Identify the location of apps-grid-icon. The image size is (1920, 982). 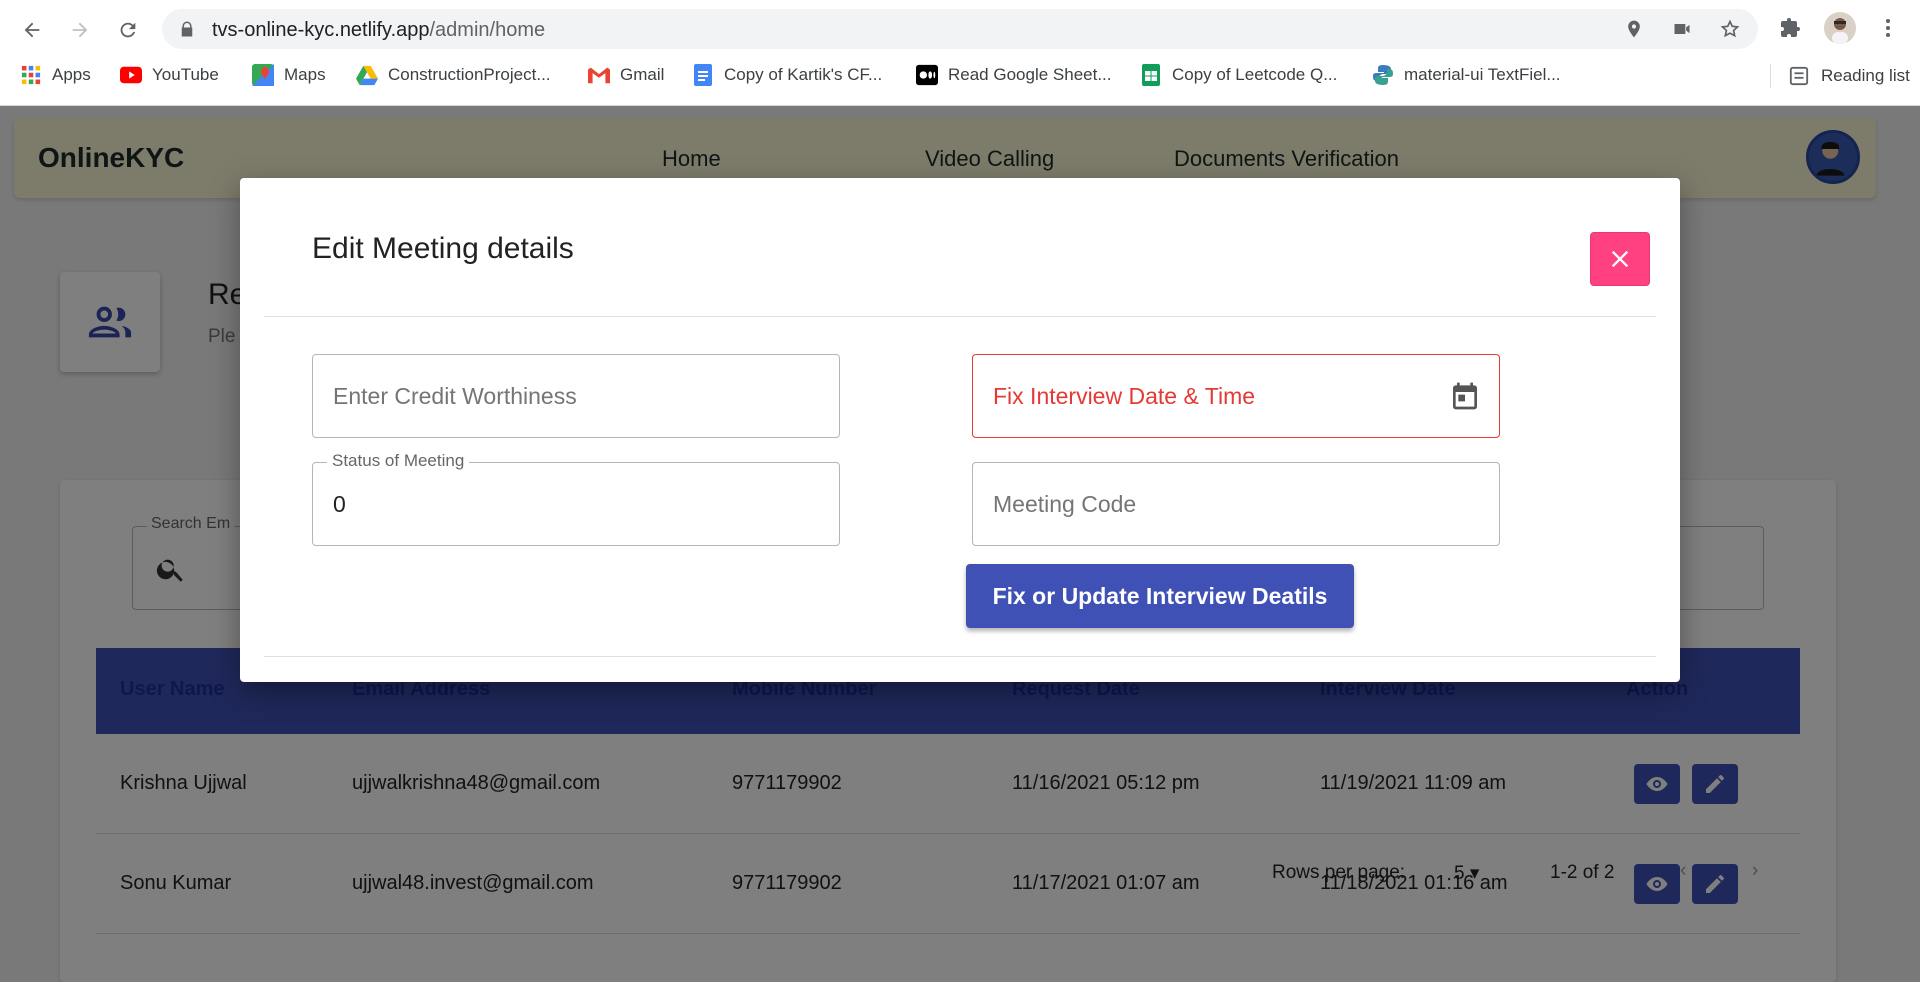
(31, 75).